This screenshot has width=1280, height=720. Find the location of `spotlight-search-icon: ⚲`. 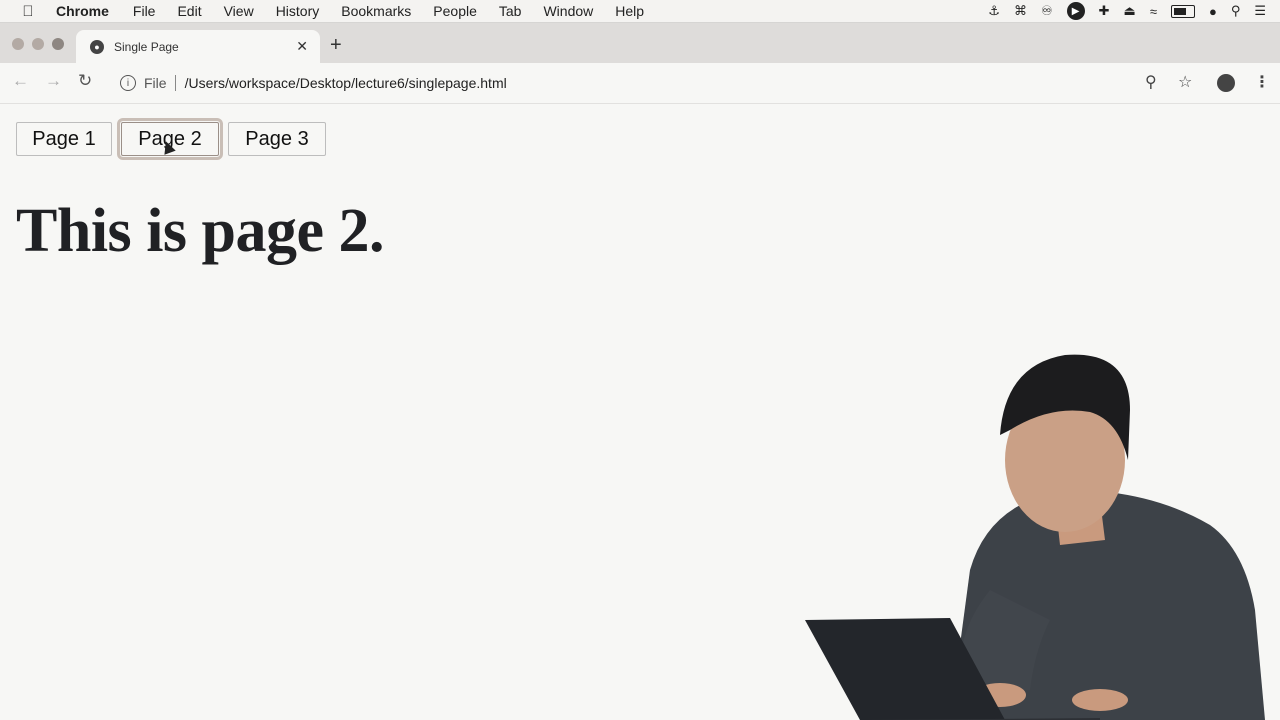

spotlight-search-icon: ⚲ is located at coordinates (1236, 11).